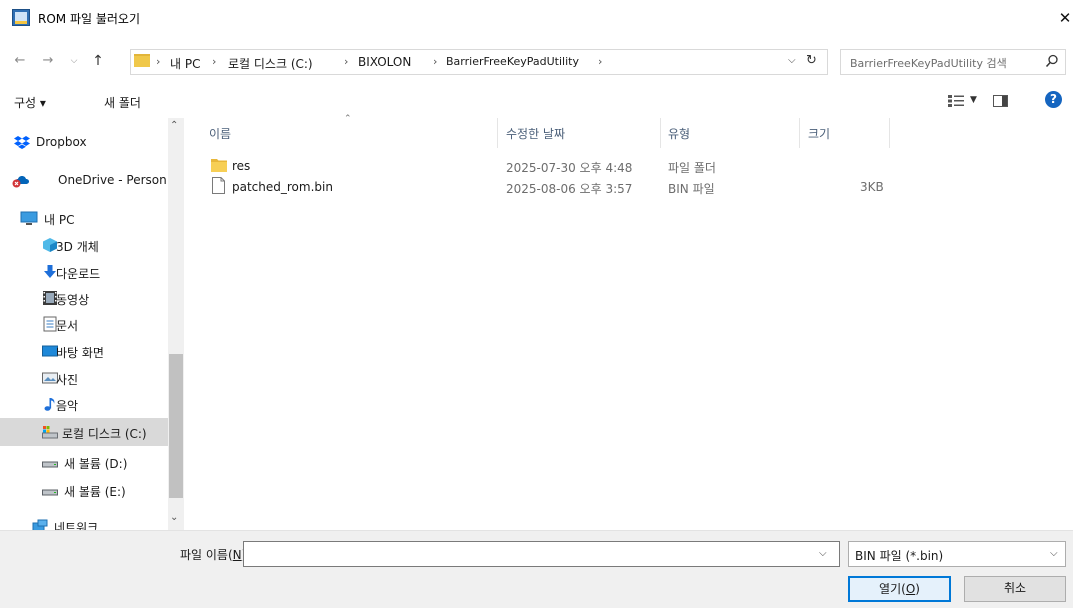 The image size is (1073, 608). What do you see at coordinates (174, 125) in the screenshot?
I see `scroll-up-icon: ⌃` at bounding box center [174, 125].